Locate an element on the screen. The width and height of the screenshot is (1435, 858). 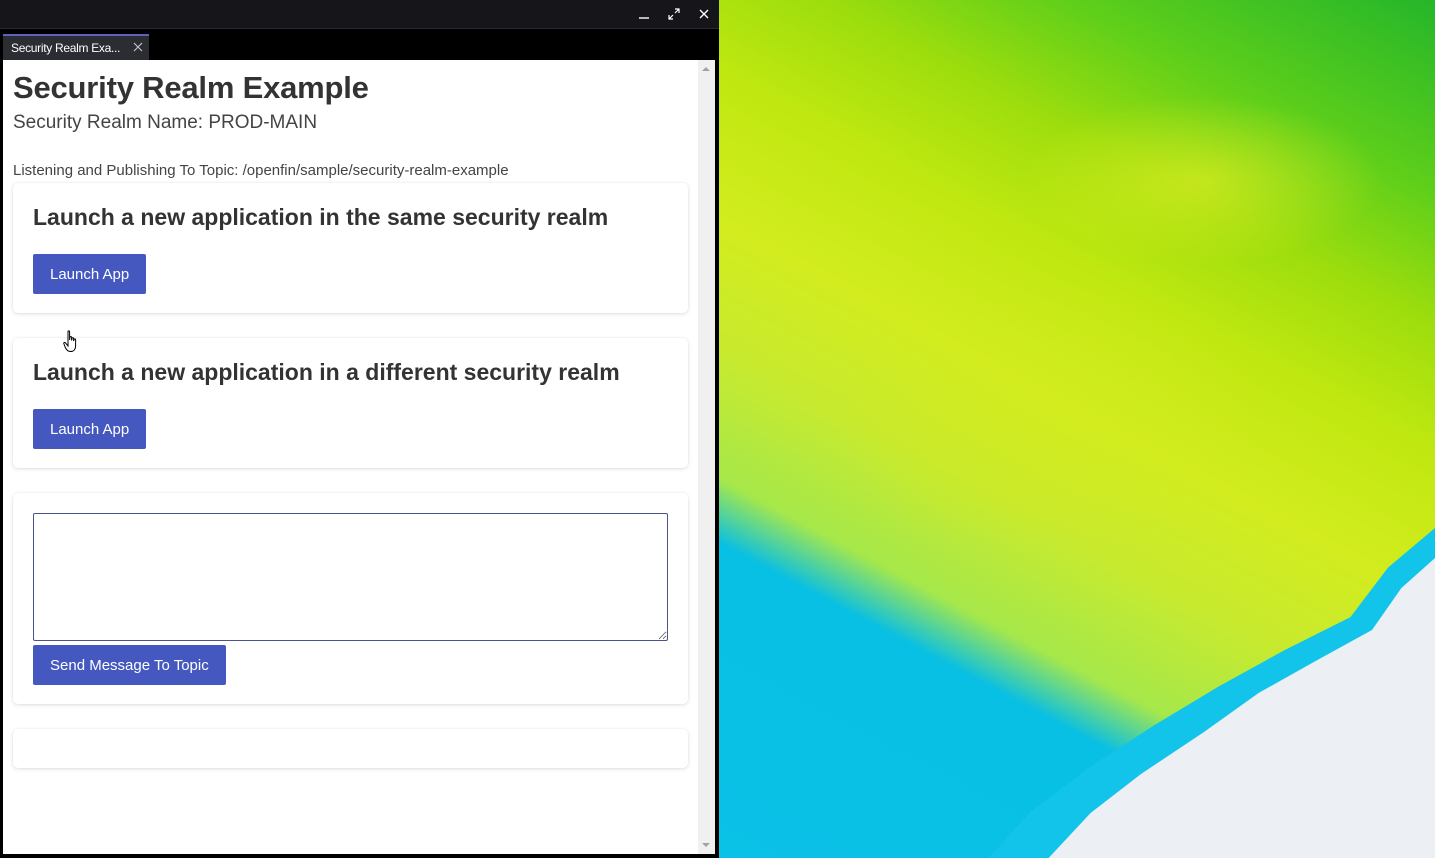
maximize-button is located at coordinates (674, 14).